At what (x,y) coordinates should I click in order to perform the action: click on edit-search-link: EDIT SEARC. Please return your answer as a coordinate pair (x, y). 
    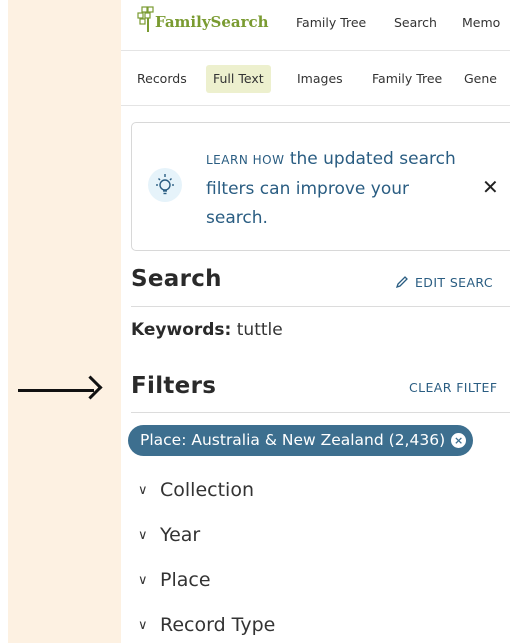
    Looking at the image, I should click on (444, 282).